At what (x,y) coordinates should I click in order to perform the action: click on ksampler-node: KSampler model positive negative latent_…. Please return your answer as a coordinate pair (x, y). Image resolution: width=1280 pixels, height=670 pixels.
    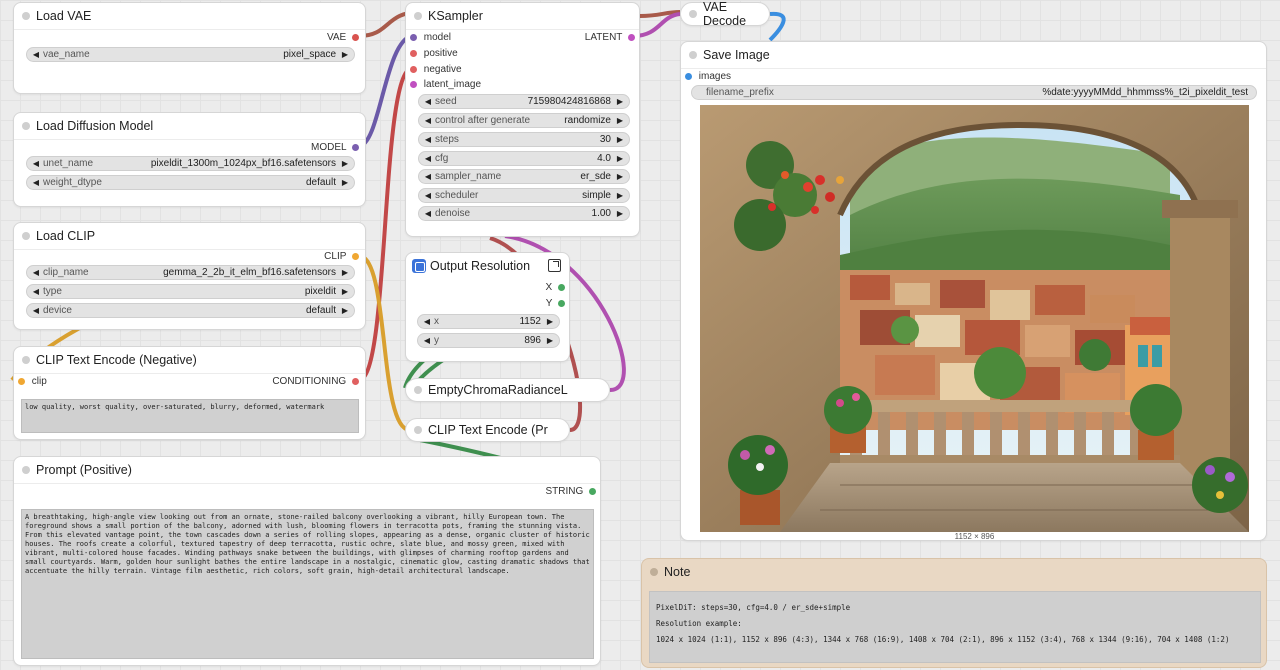
    Looking at the image, I should click on (522, 119).